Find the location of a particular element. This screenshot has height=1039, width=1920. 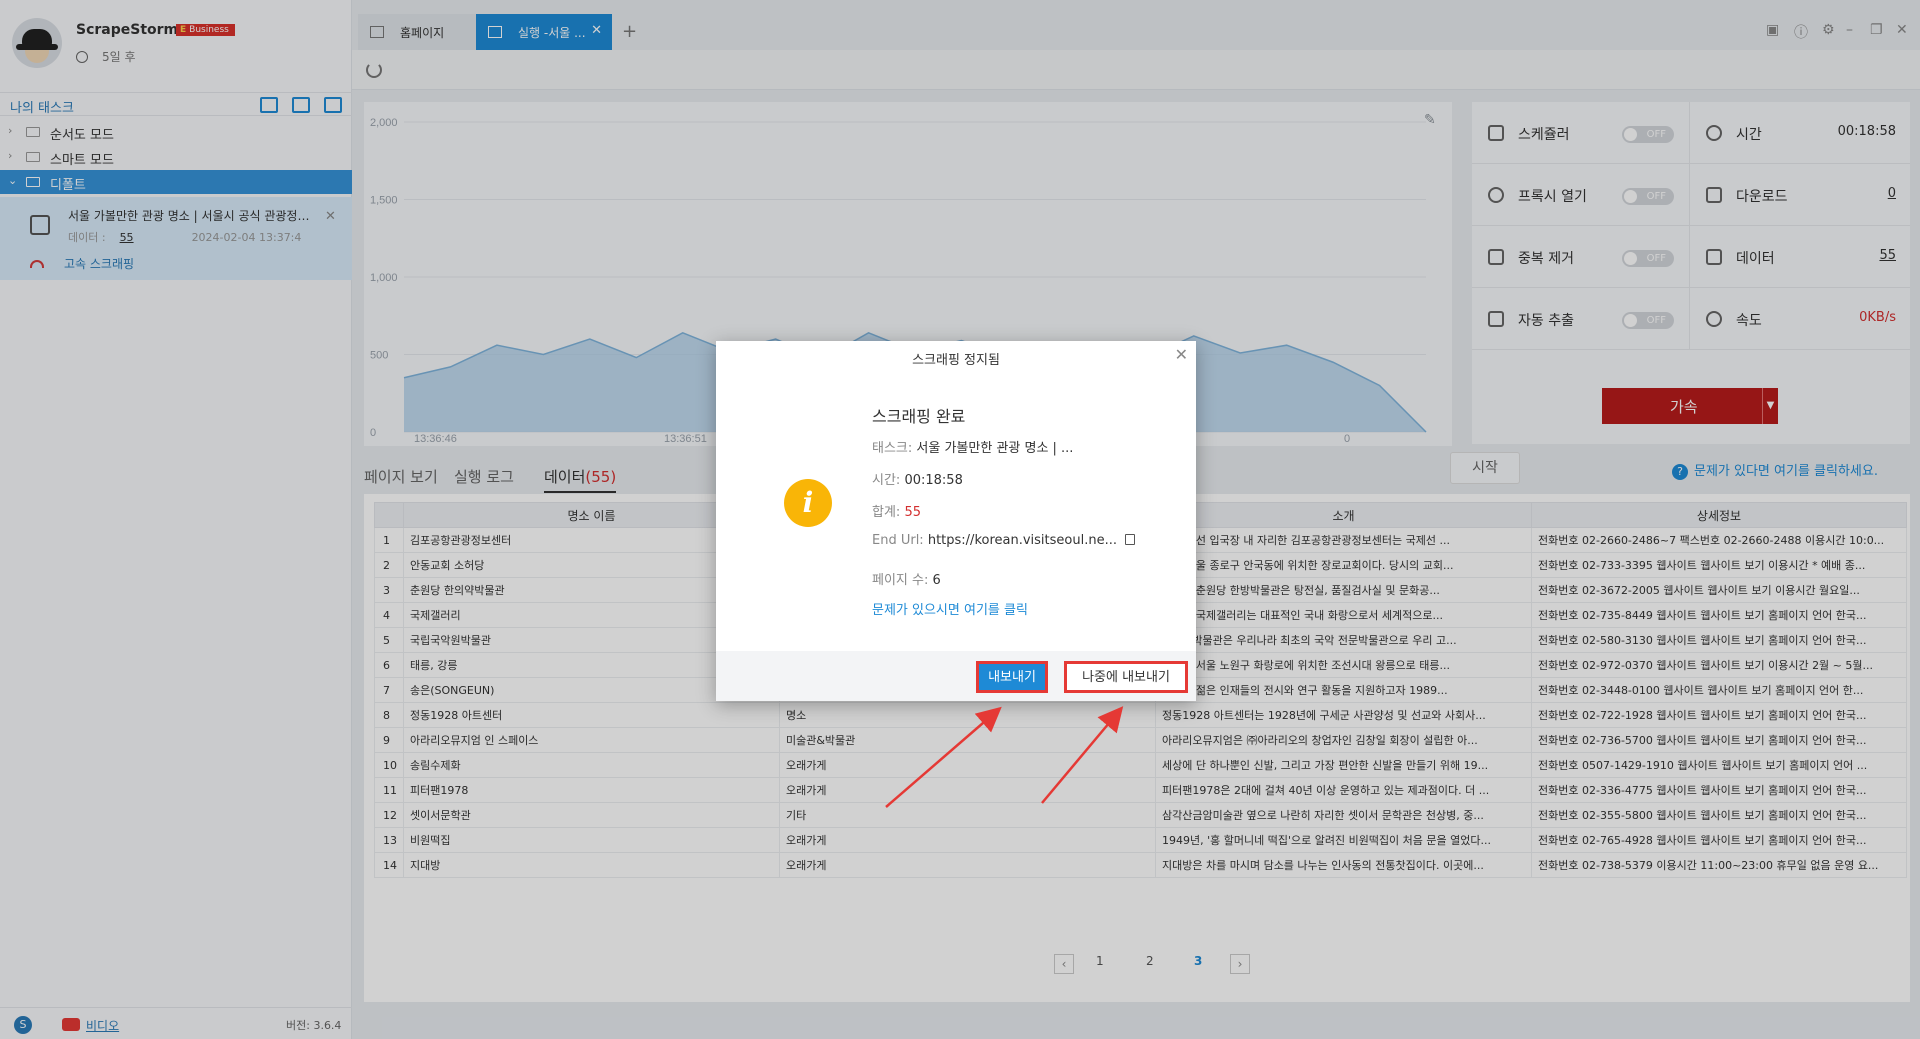

close-icon: ✕ is located at coordinates (1181, 354).